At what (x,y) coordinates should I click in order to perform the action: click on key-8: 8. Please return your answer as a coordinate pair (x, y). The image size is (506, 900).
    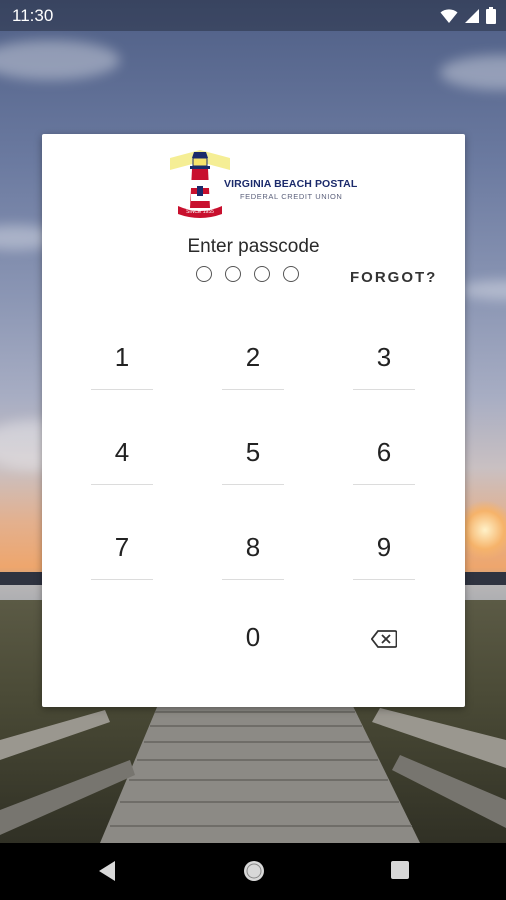
    Looking at the image, I should click on (253, 549).